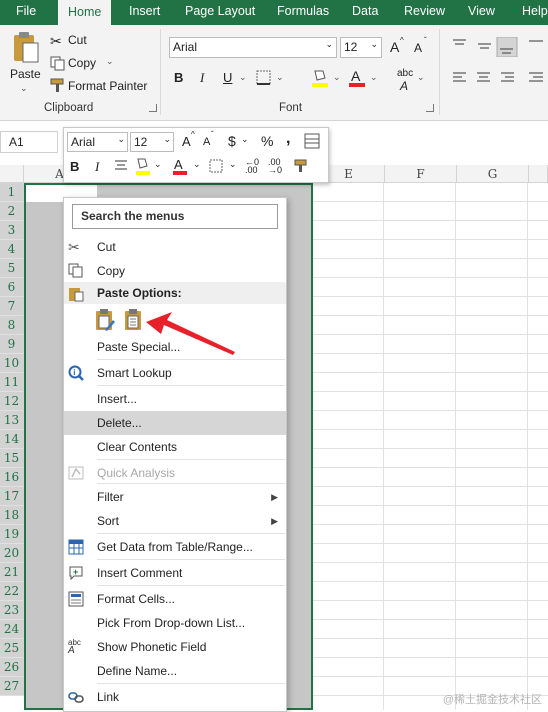 This screenshot has height=712, width=548. What do you see at coordinates (175, 573) in the screenshot?
I see `menu-item-insert-comment: + Insert Comment` at bounding box center [175, 573].